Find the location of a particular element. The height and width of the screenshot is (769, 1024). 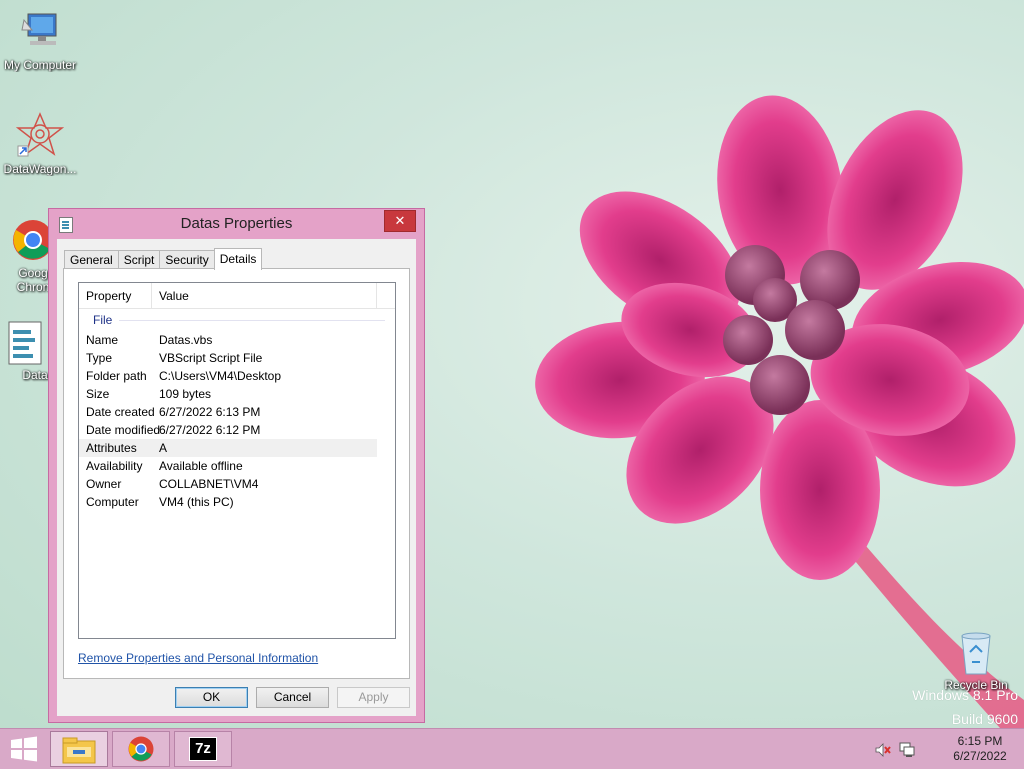

property-name: Owner is located at coordinates (104, 484).